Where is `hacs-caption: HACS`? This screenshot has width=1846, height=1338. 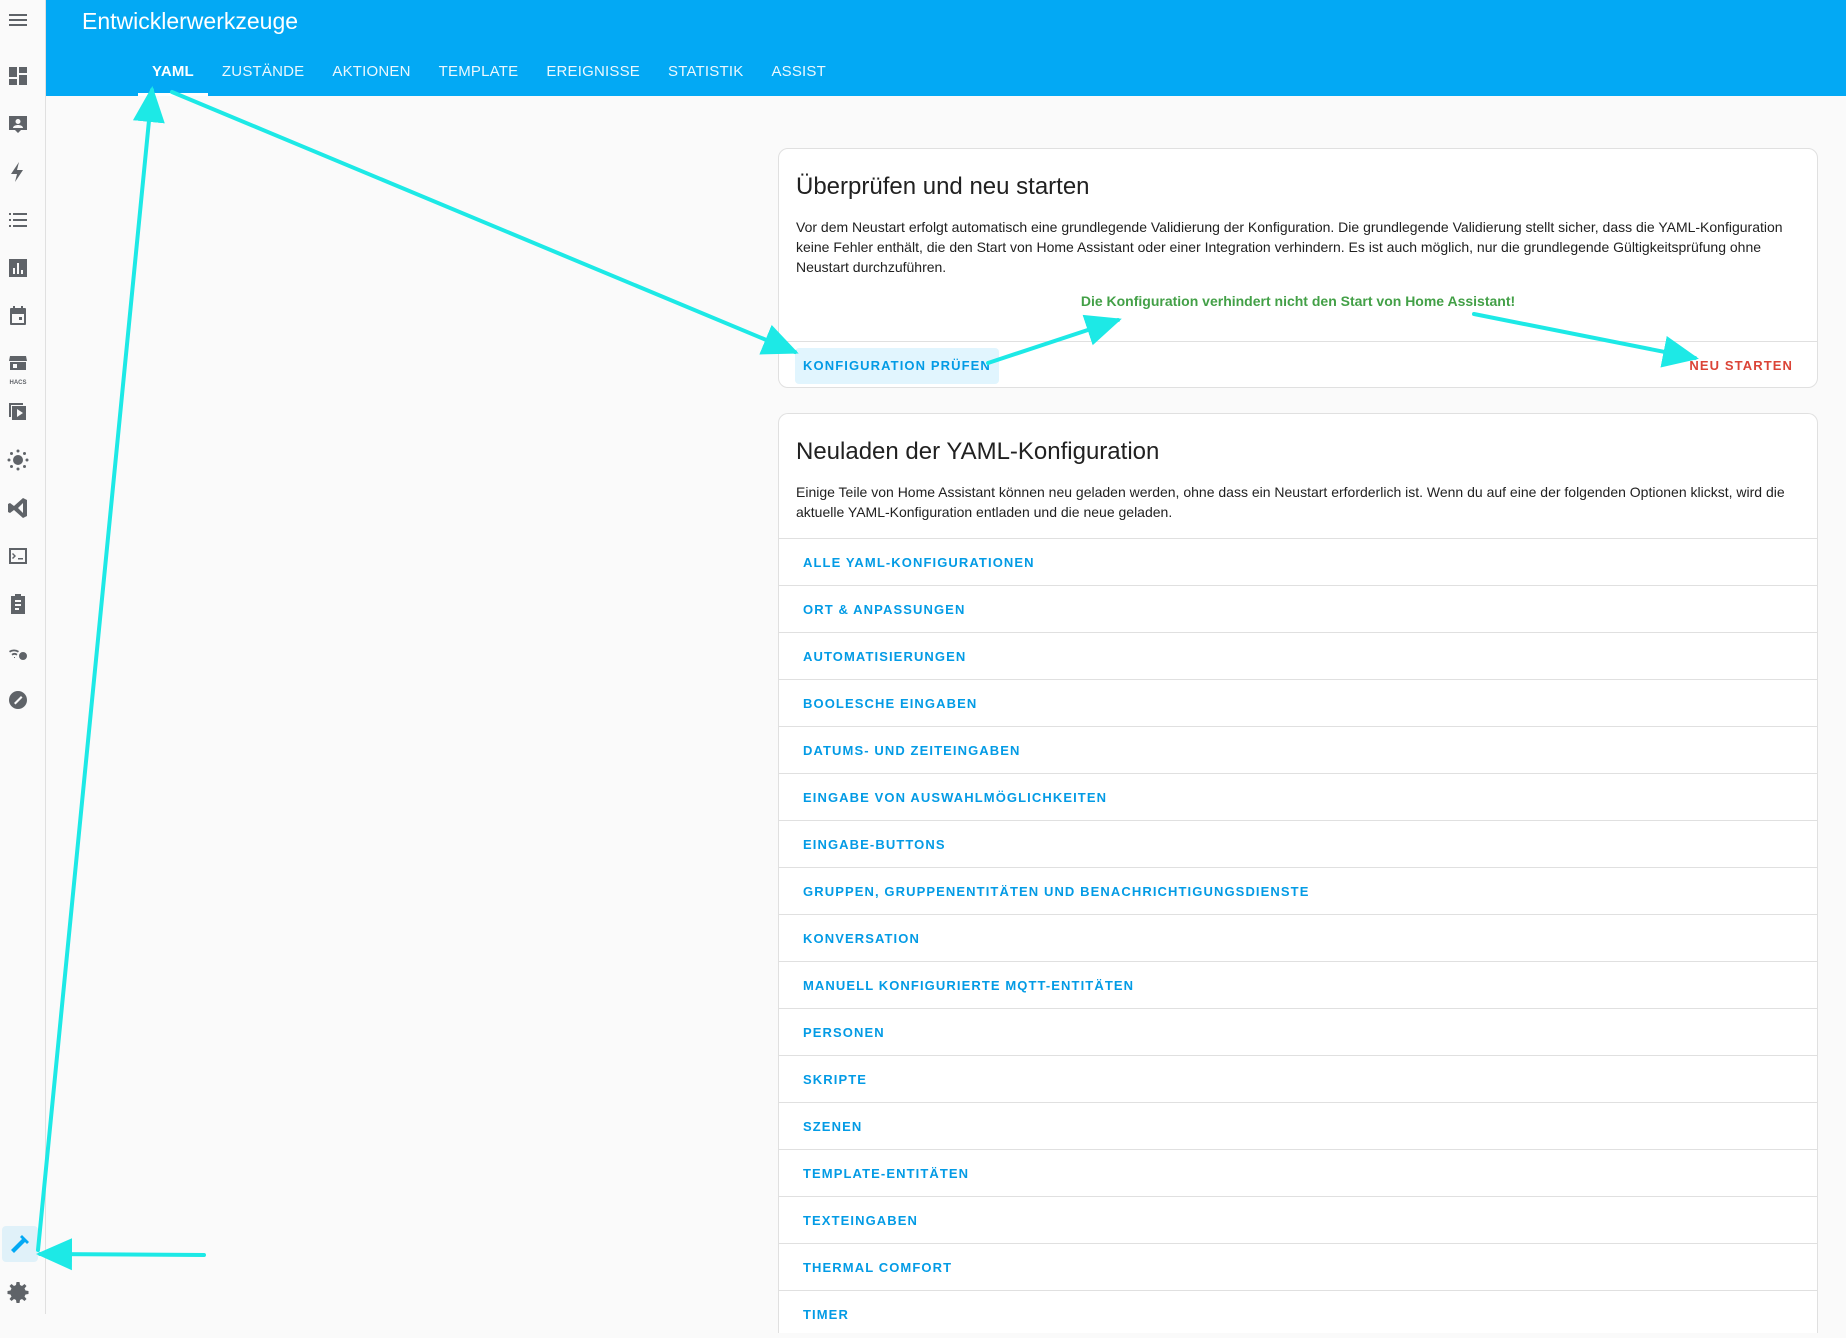
hacs-caption: HACS is located at coordinates (18, 383).